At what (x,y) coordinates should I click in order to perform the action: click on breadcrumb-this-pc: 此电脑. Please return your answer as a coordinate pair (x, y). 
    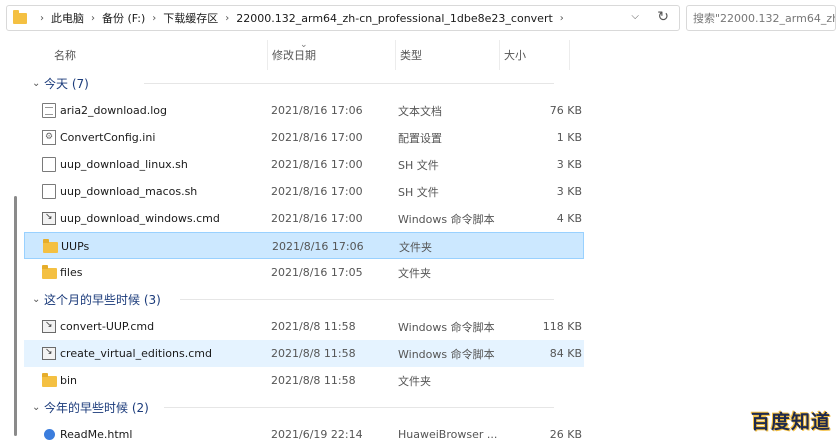
    Looking at the image, I should click on (67, 18).